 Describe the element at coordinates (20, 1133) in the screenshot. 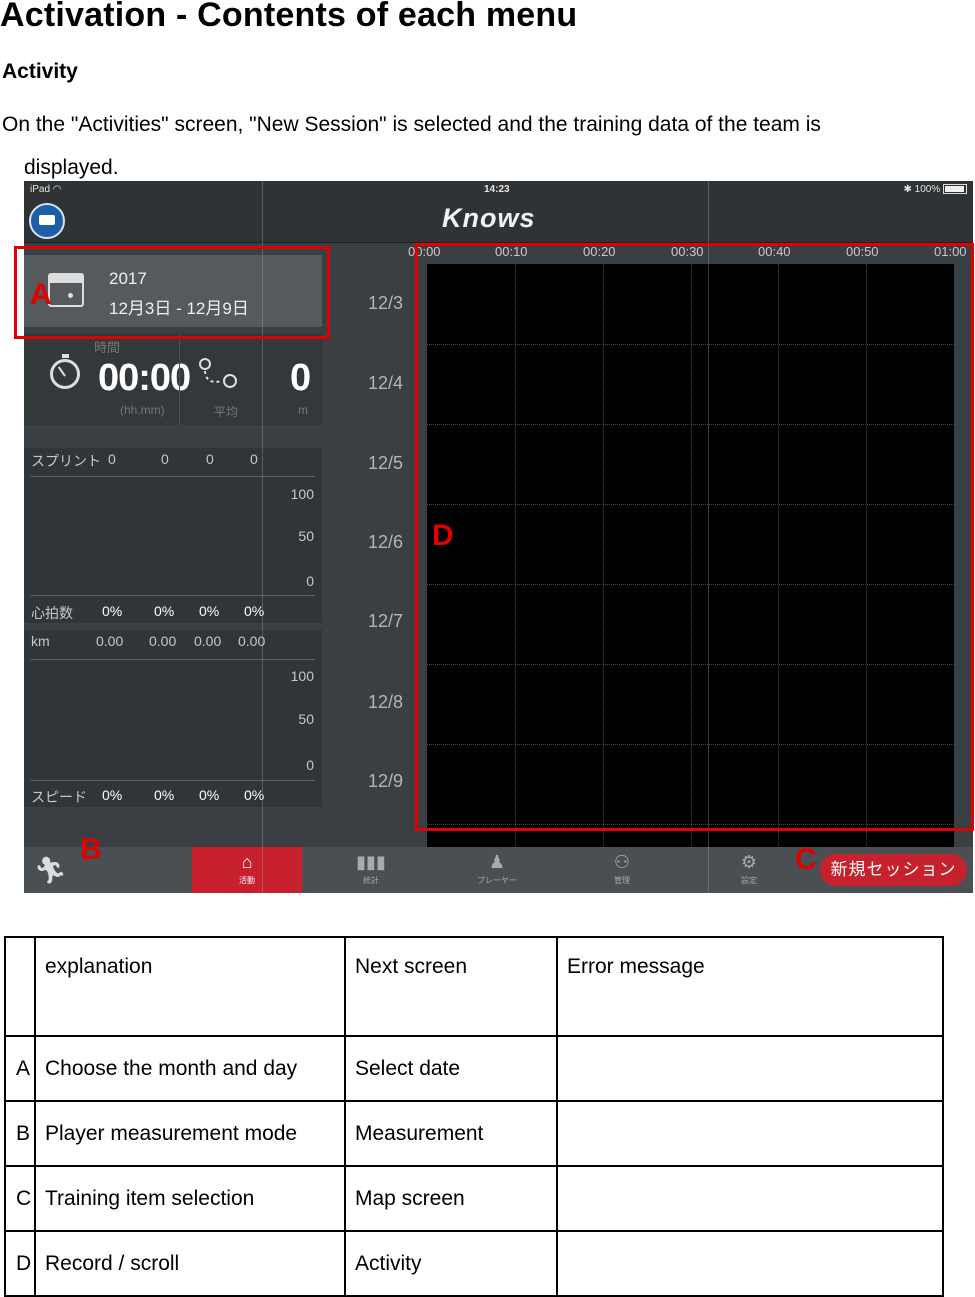

I see `row-key: B` at that location.